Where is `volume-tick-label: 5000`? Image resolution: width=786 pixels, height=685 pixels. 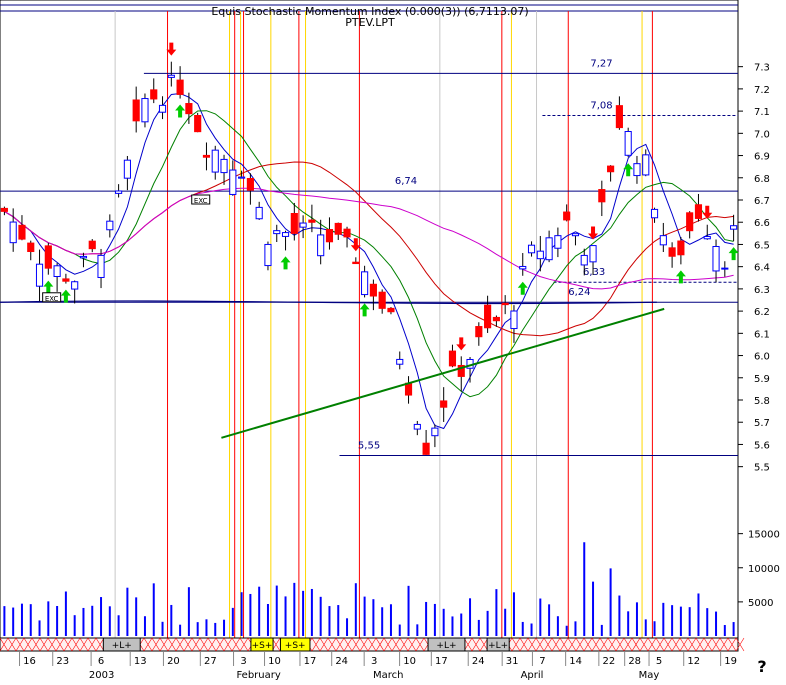 volume-tick-label: 5000 is located at coordinates (760, 603).